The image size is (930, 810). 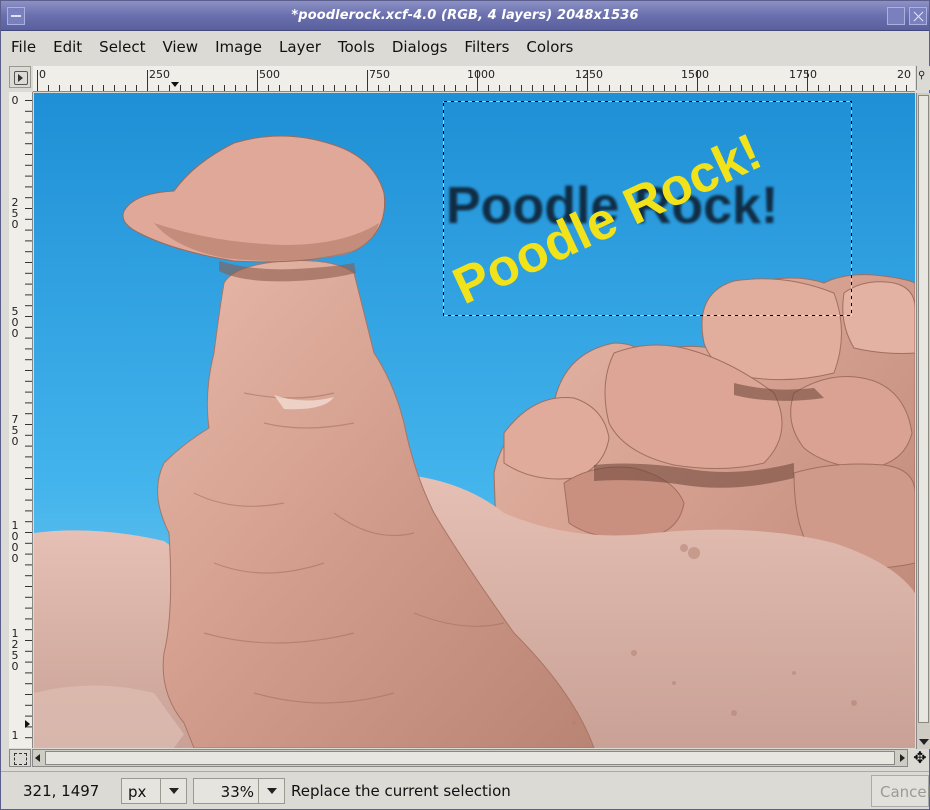 What do you see at coordinates (15, 213) in the screenshot?
I see `vruler-label: 250` at bounding box center [15, 213].